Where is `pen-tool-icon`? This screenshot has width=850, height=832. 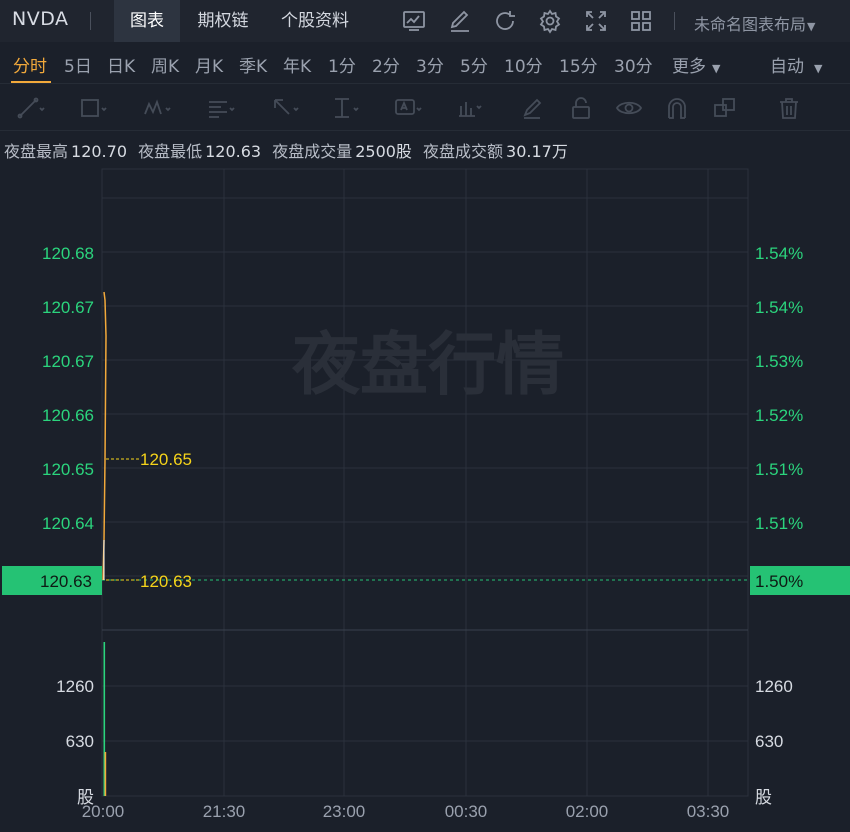 pen-tool-icon is located at coordinates (533, 108).